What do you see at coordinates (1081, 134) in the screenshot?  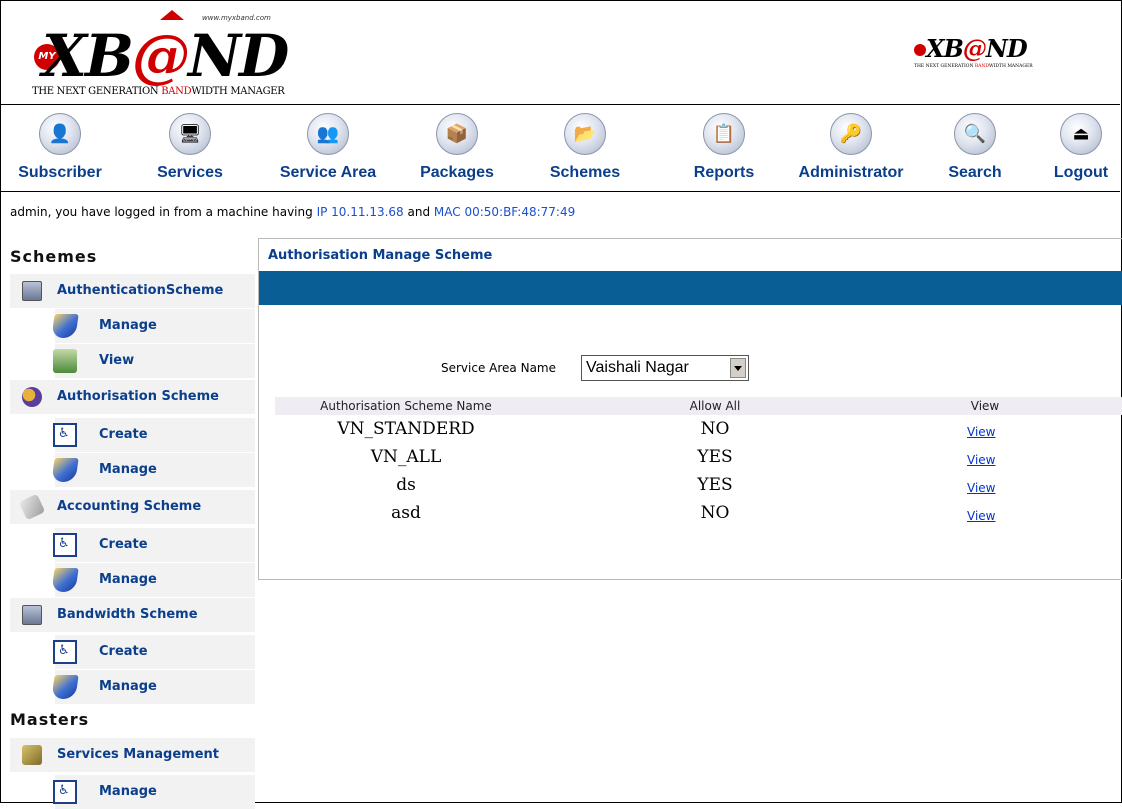 I see `logout-icon: ⏏` at bounding box center [1081, 134].